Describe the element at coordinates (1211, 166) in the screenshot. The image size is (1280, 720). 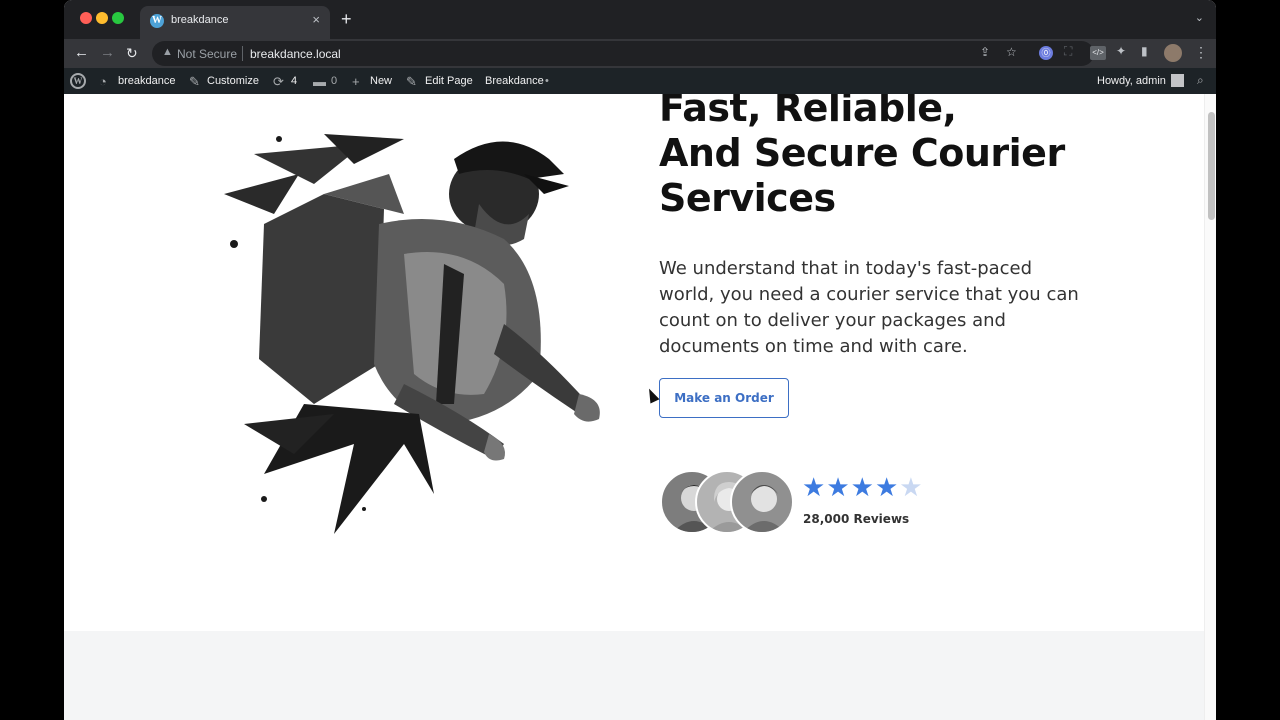
I see `scrollbar-thumb` at that location.